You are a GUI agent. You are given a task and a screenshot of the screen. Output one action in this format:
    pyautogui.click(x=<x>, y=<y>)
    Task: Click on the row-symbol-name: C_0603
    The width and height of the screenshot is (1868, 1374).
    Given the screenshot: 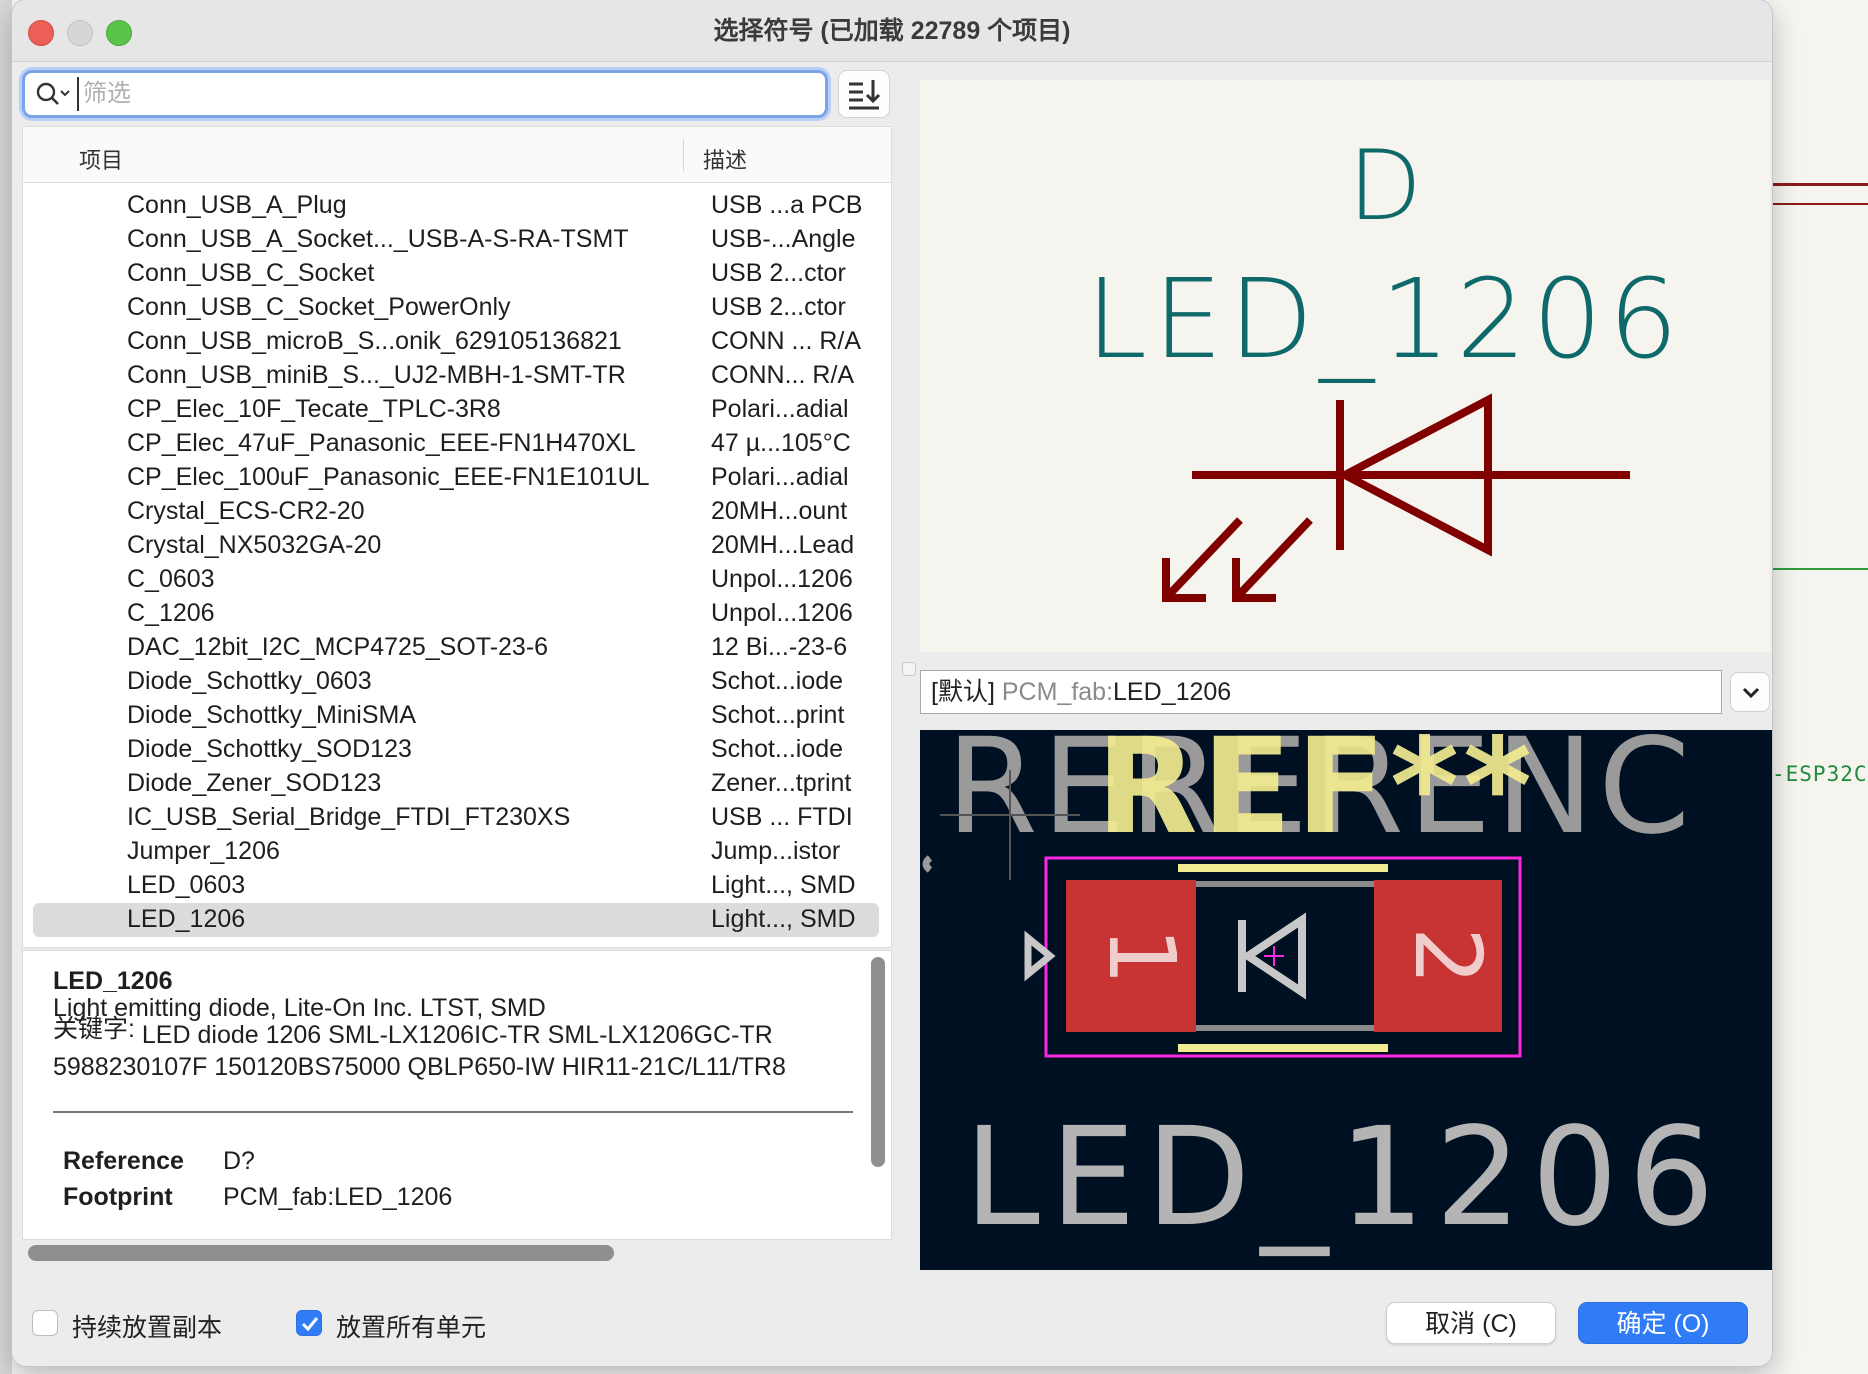 What is the action you would take?
    pyautogui.click(x=171, y=579)
    